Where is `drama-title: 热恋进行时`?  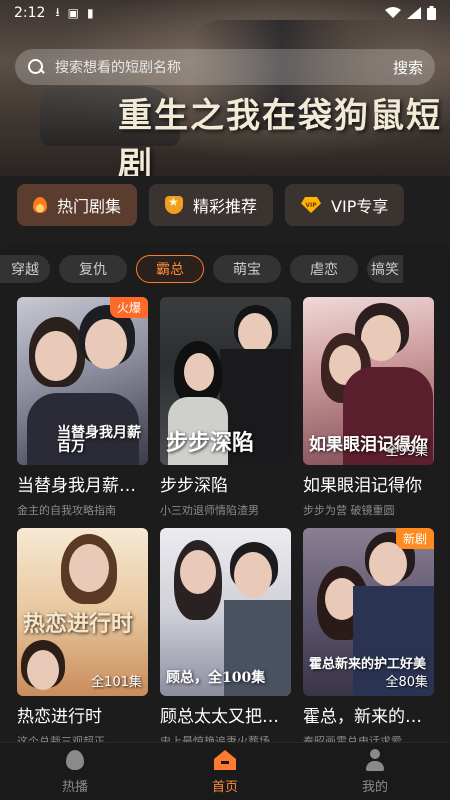 drama-title: 热恋进行时 is located at coordinates (59, 717).